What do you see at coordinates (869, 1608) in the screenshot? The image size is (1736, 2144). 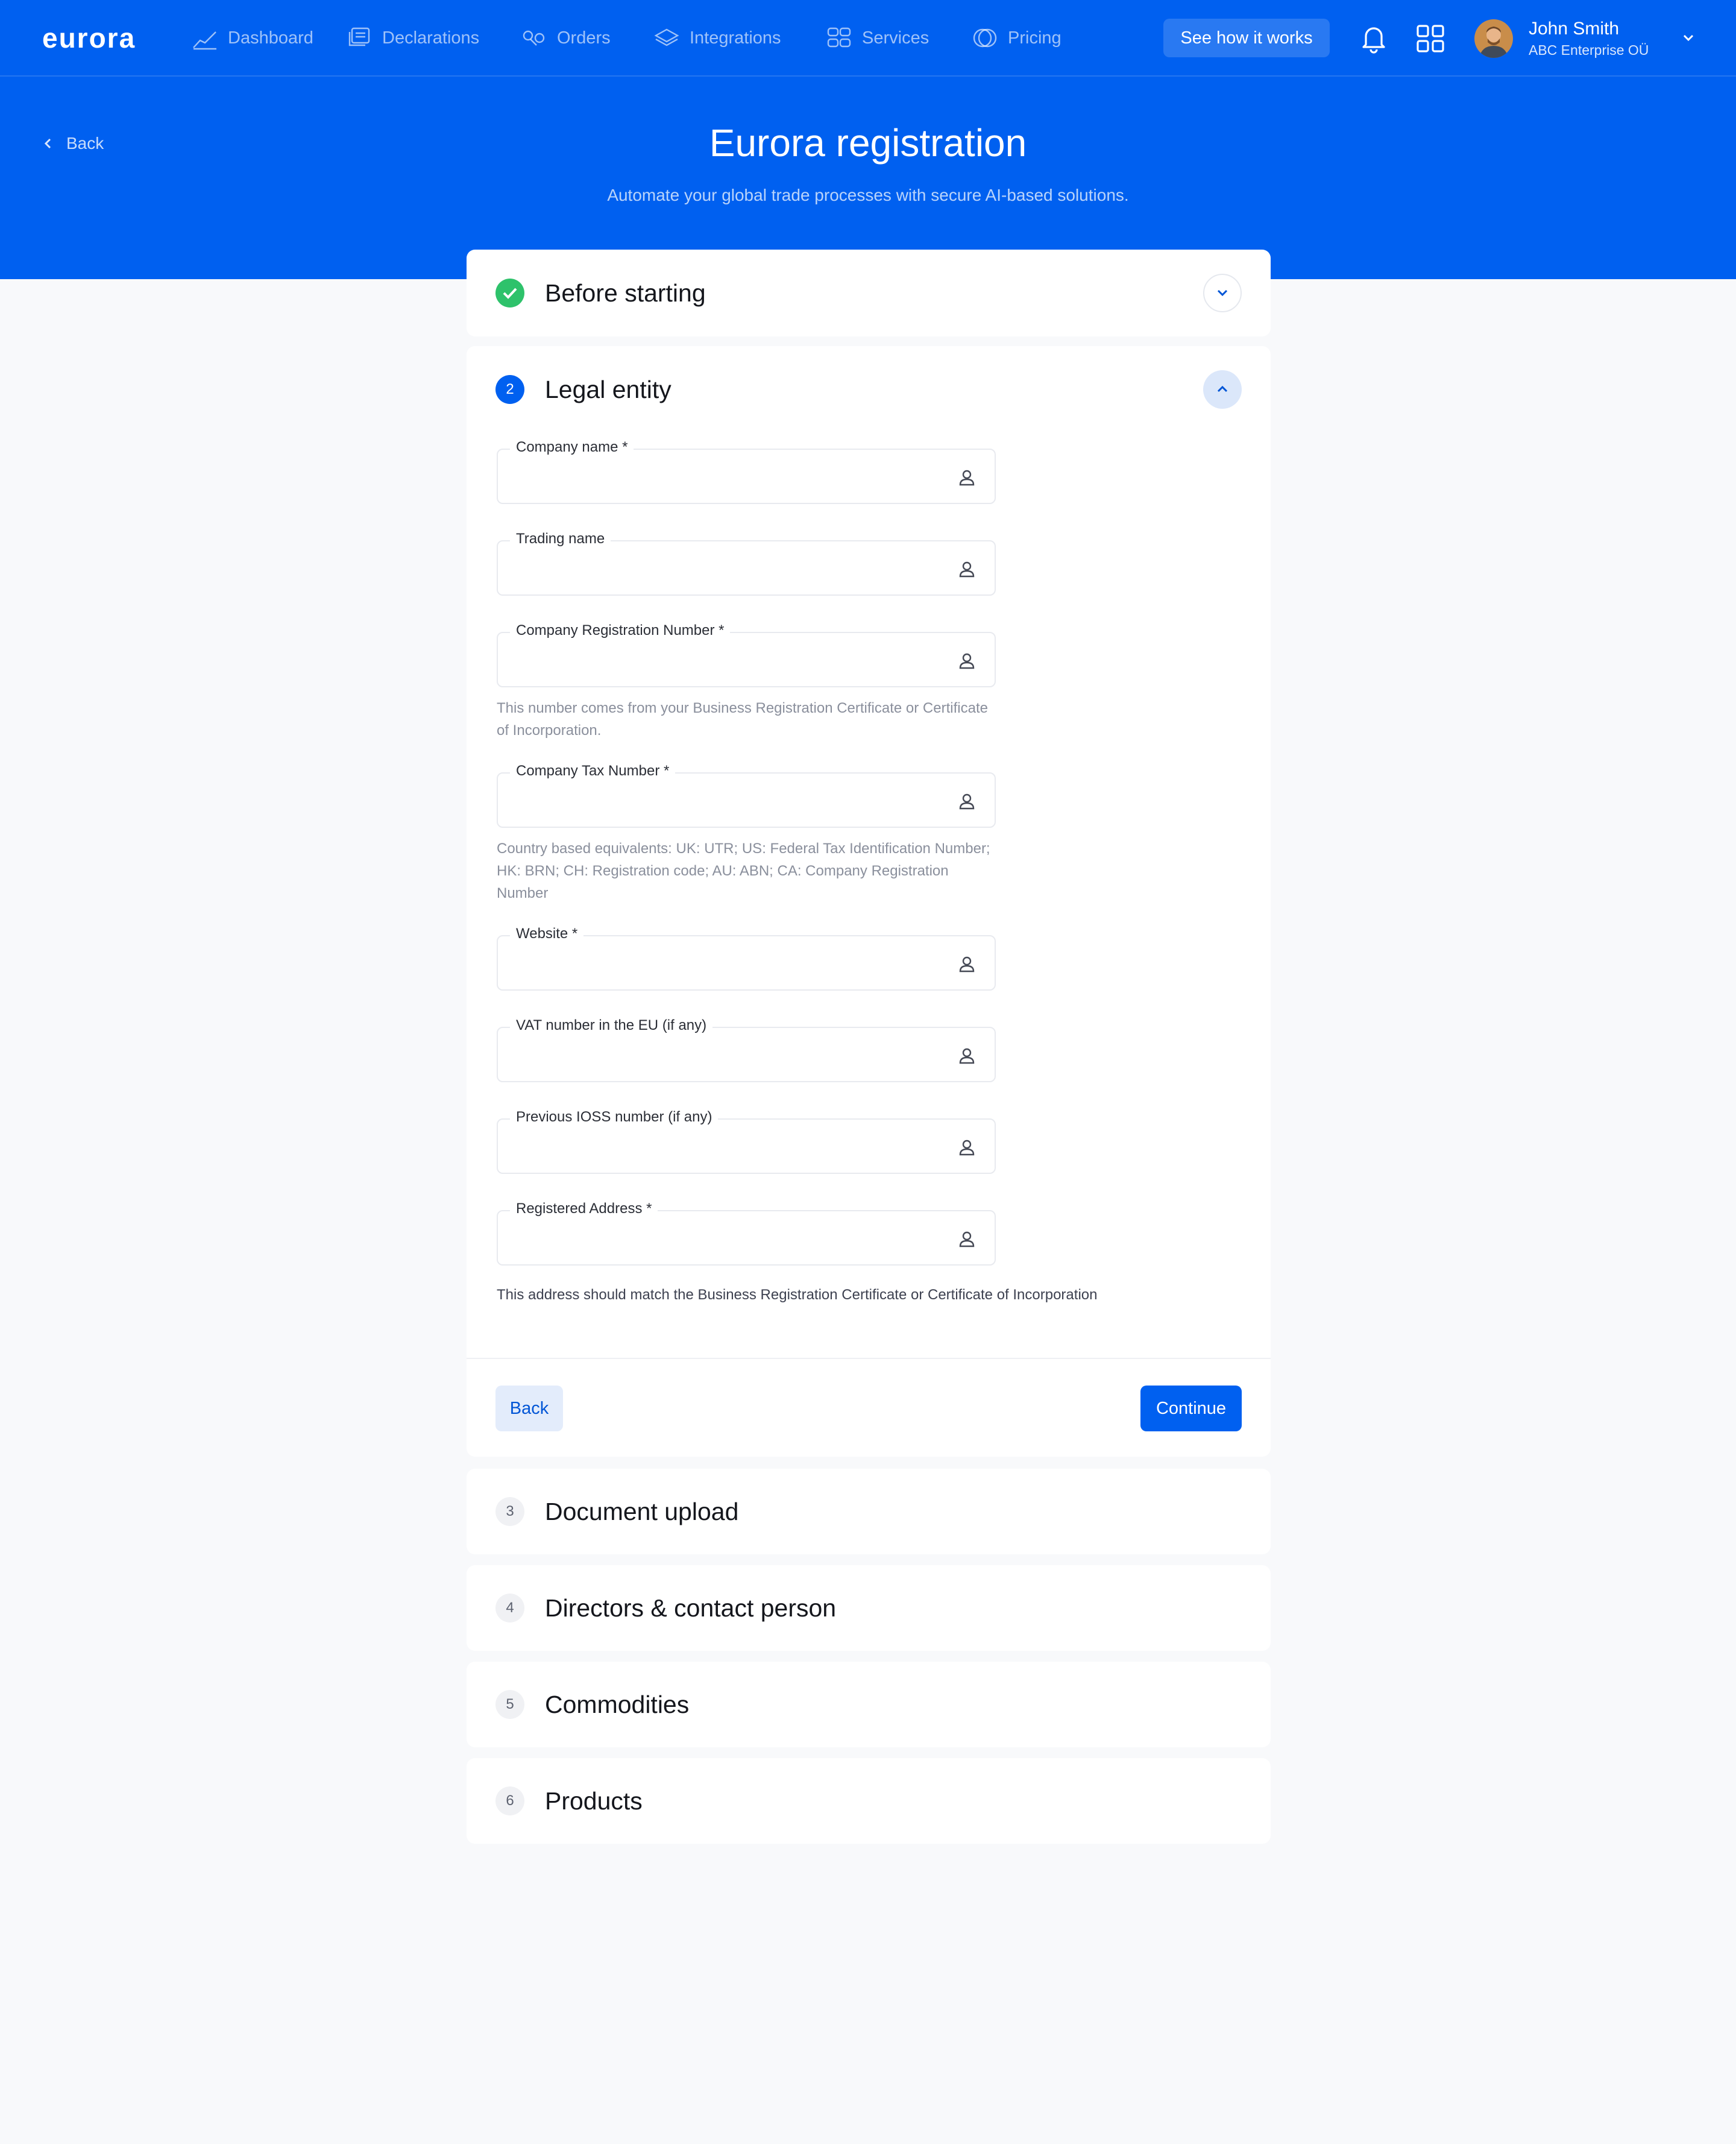 I see `step-card-directors: 4 Directors & contact person` at bounding box center [869, 1608].